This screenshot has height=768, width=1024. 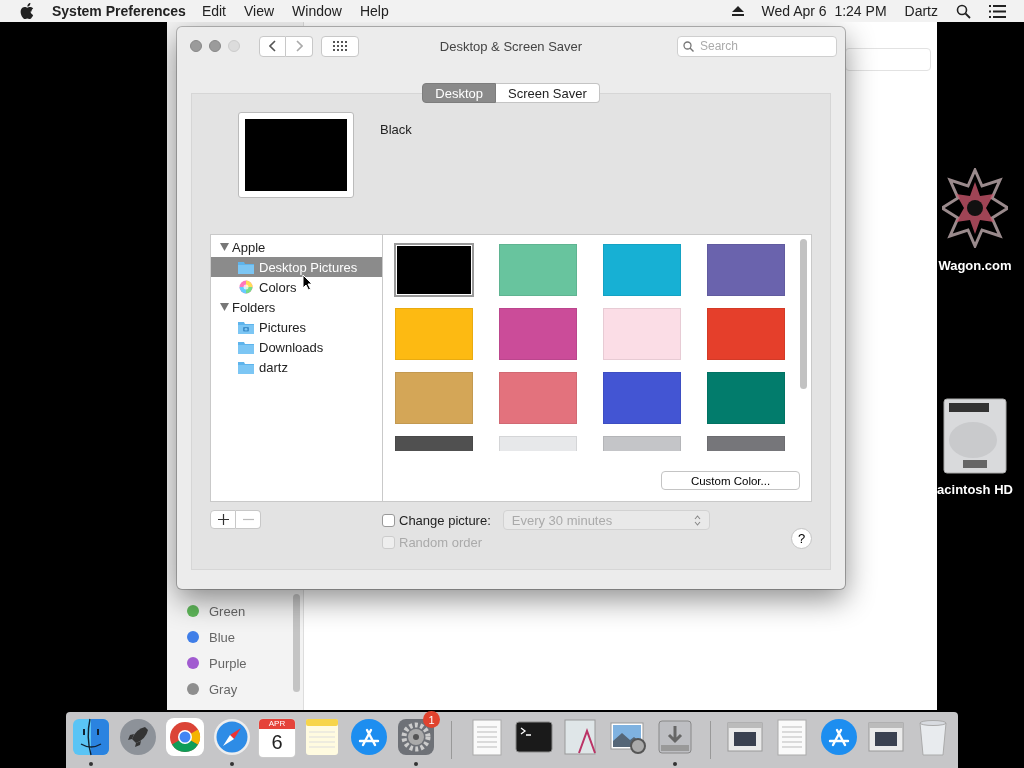 I want to click on menu-item: Help, so click(x=374, y=11).